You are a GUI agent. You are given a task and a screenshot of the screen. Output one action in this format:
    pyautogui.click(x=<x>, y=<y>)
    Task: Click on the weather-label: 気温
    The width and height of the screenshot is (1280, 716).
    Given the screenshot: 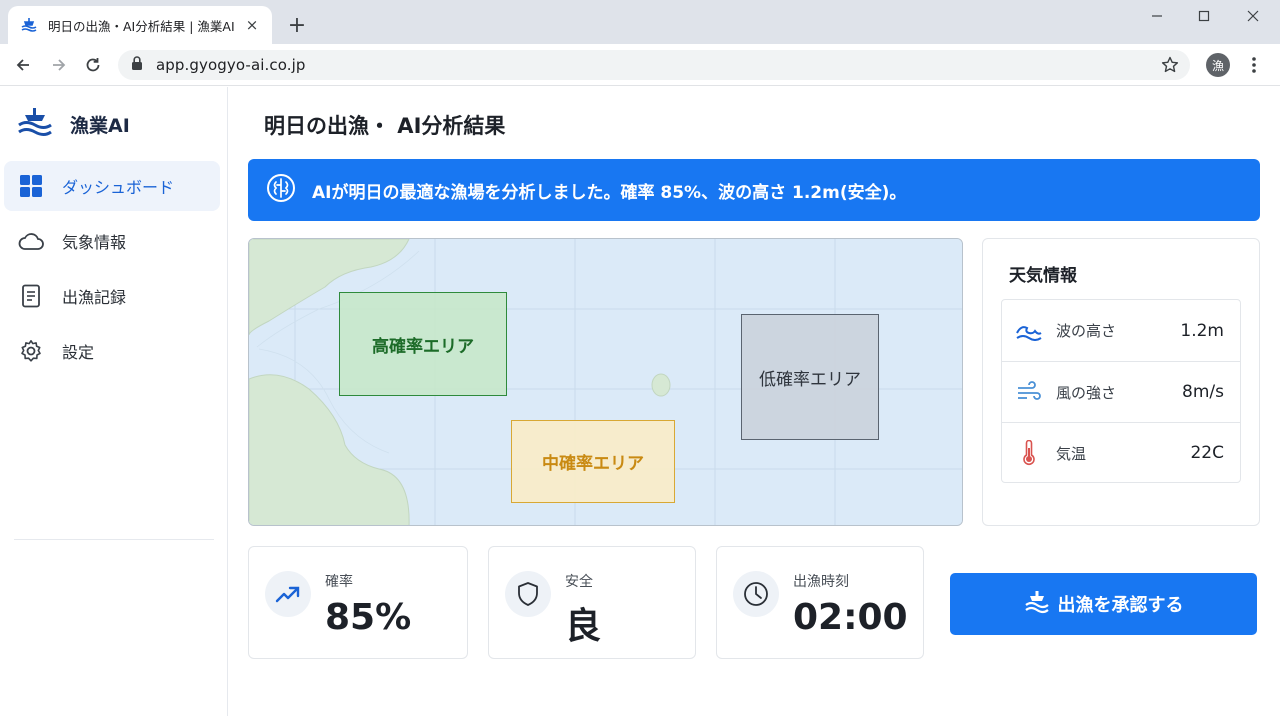 What is the action you would take?
    pyautogui.click(x=1071, y=453)
    